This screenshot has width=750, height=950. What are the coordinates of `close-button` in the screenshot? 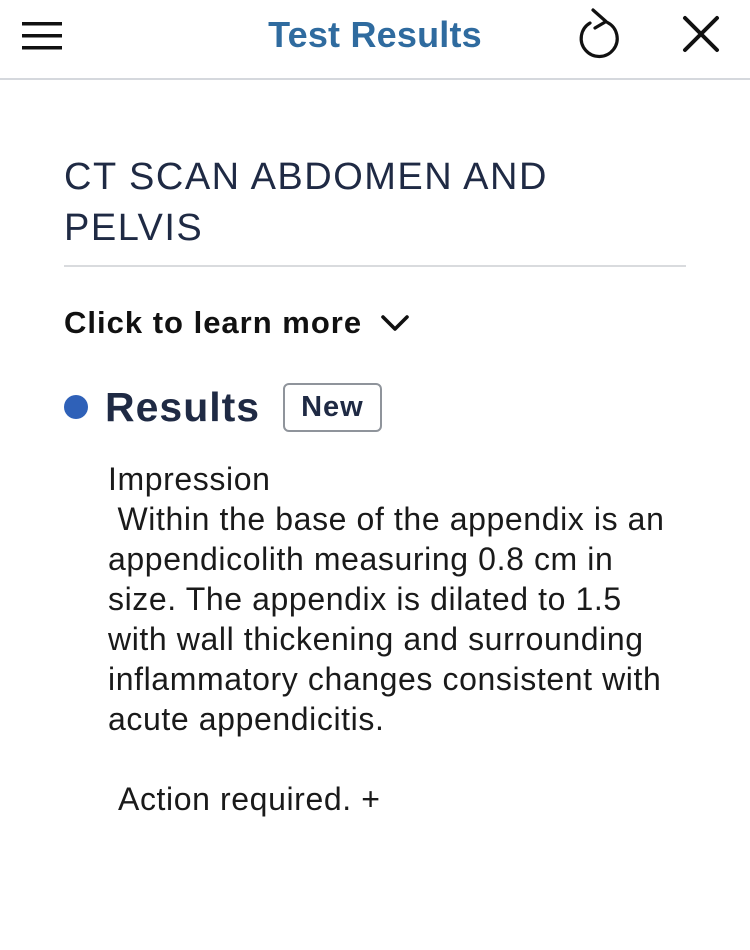 It's located at (701, 34).